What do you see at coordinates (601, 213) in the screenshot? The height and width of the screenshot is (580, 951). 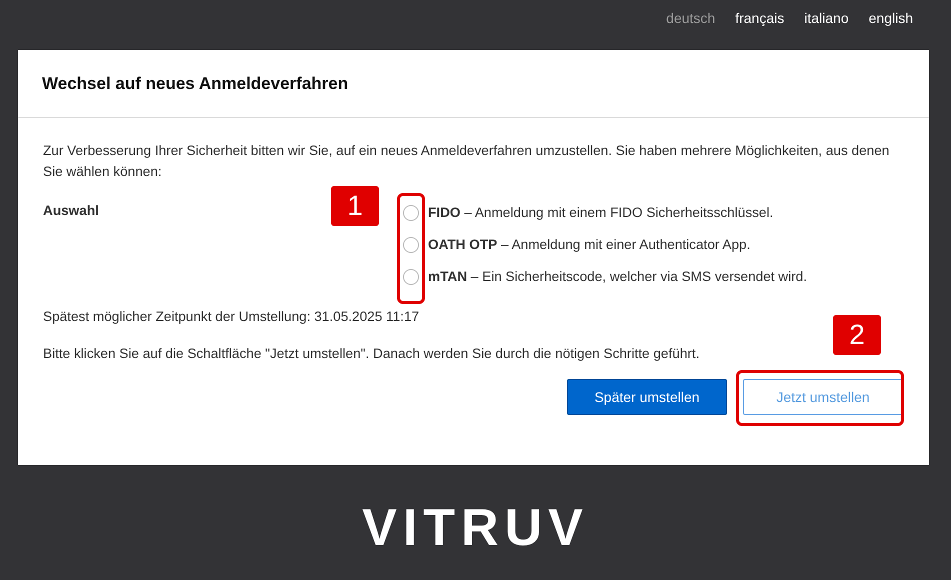 I see `option-text: FIDO – Anmeldung mit einem FIDO Sicherheitsschlüssel.` at bounding box center [601, 213].